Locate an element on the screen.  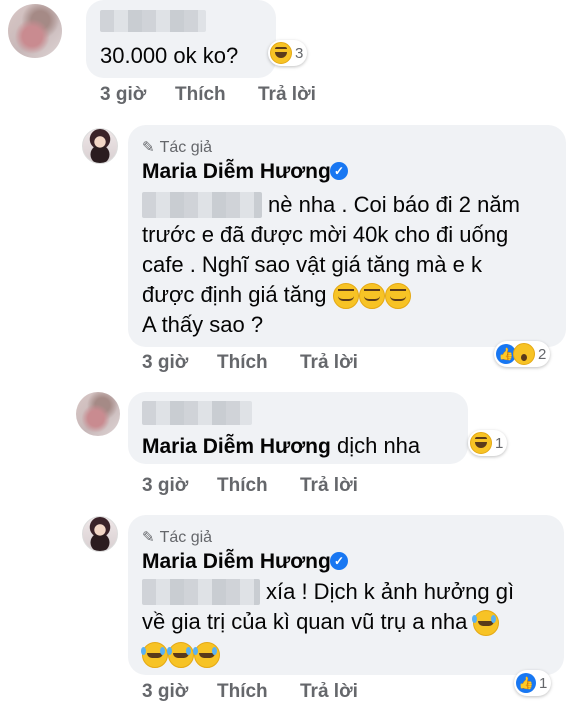
comment-line: trước e đã được mời 40k cho đi uống is located at coordinates (325, 234).